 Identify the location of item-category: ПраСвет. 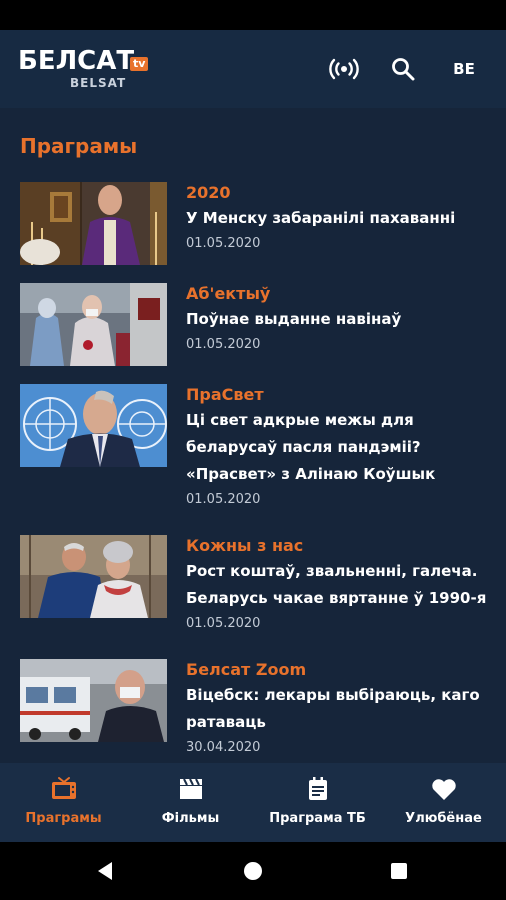
(225, 394).